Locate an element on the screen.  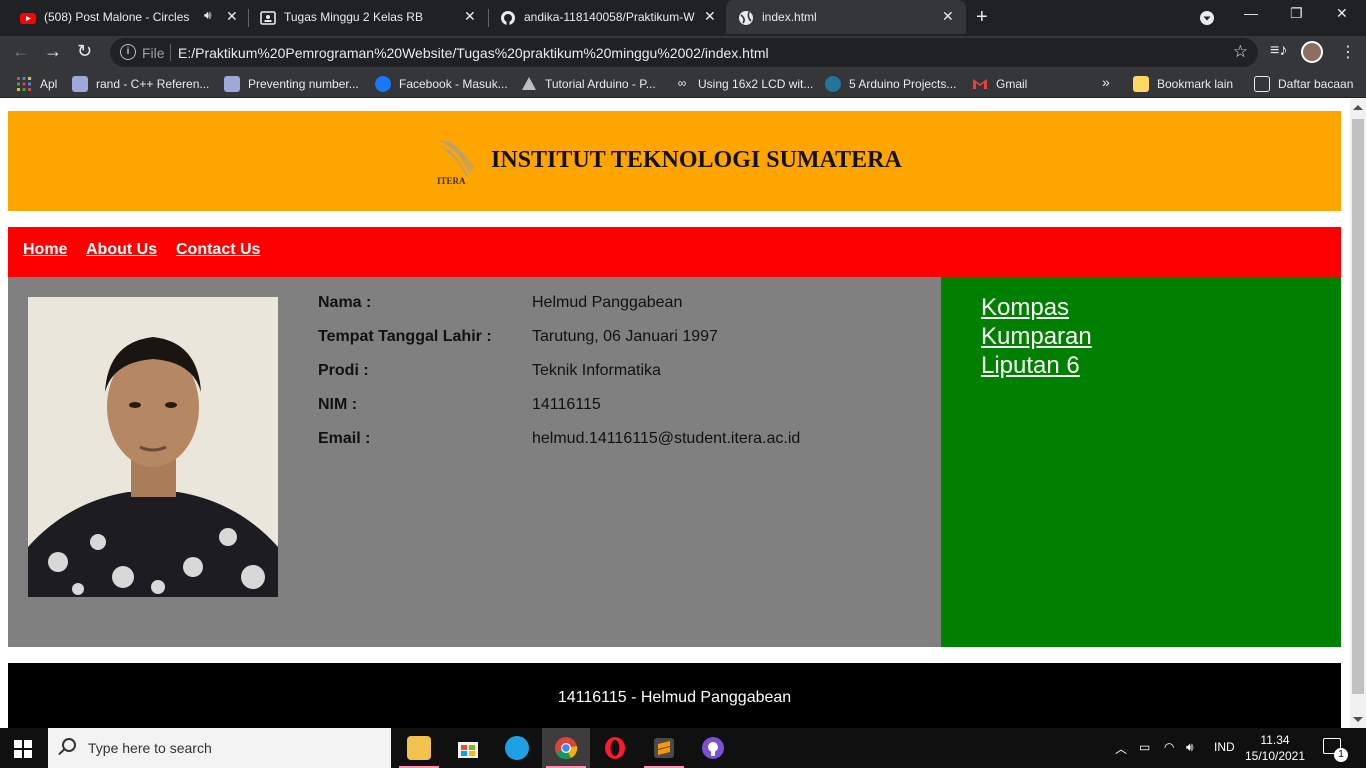
bookmark-star-icon: ☆ is located at coordinates (1240, 52).